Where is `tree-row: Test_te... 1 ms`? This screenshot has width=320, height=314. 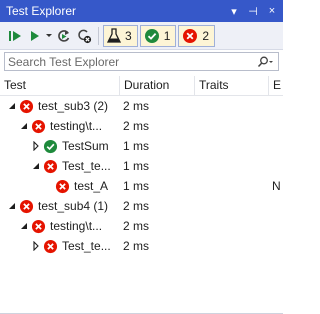
tree-row: Test_te... 1 ms is located at coordinates (141, 166).